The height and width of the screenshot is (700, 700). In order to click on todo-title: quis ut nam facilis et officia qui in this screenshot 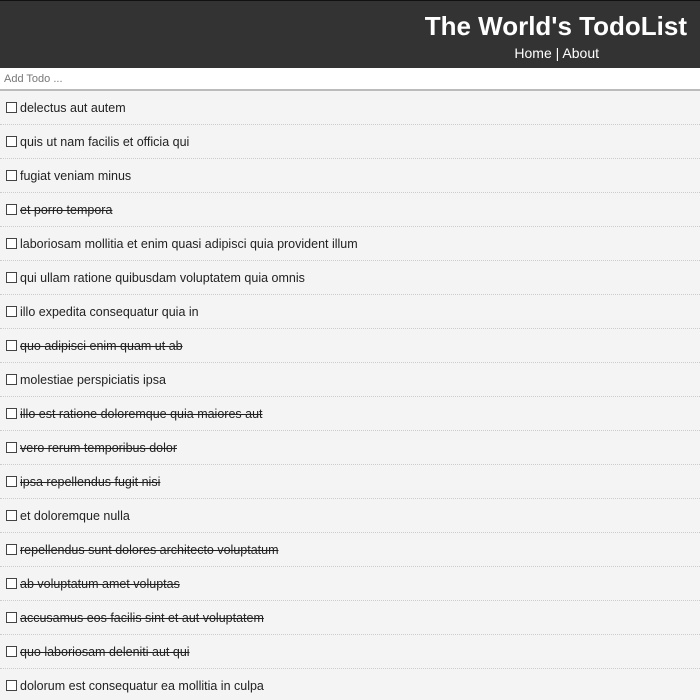, I will do `click(105, 141)`.